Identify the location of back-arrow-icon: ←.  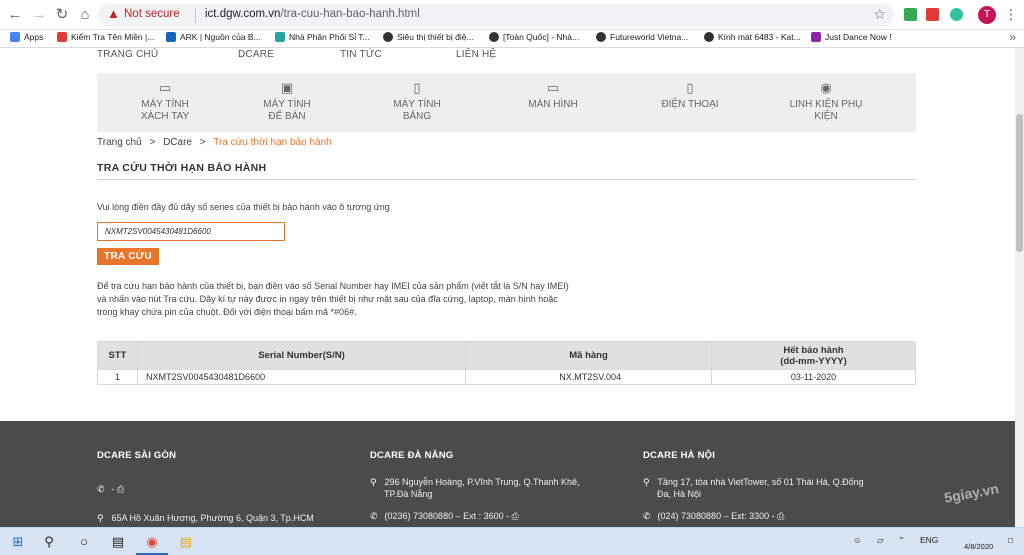
(15, 15).